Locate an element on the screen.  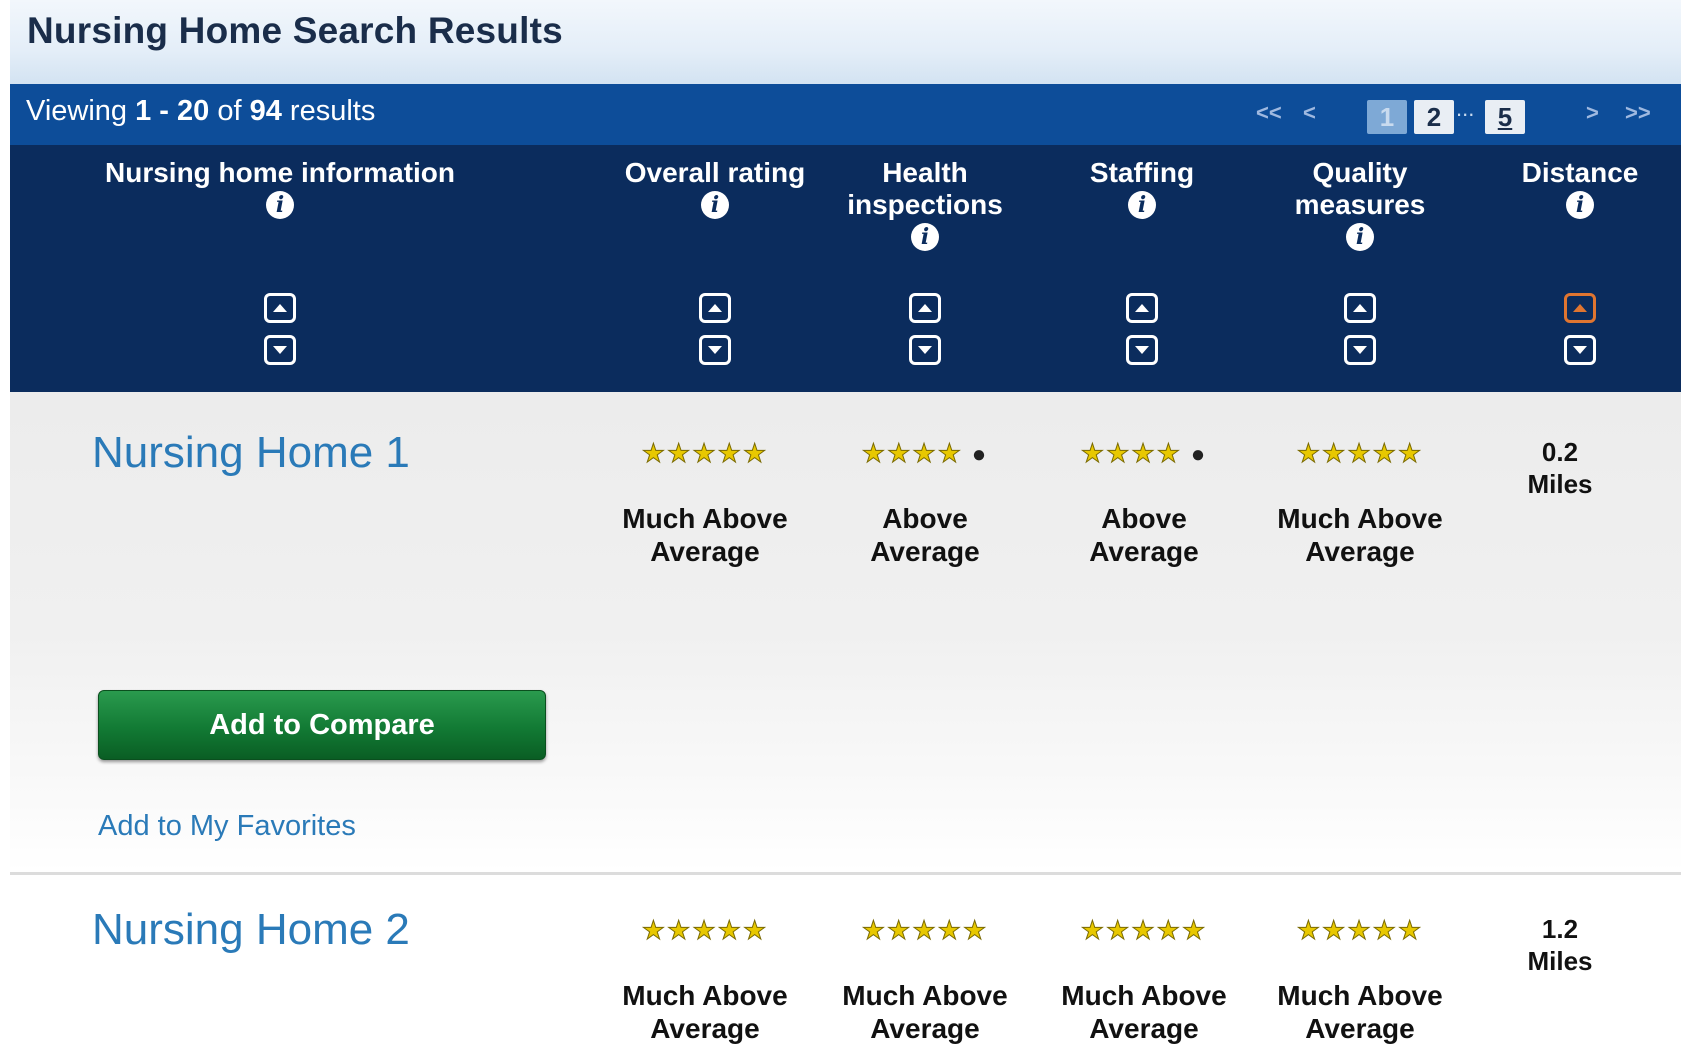
overall-rating: ★★★★★ Much Above Average is located at coordinates (705, 980).